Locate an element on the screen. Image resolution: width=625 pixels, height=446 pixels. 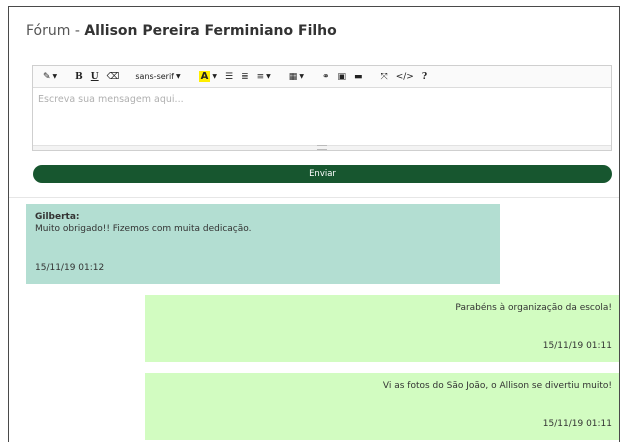
align-icon: ≡ is located at coordinates (260, 76).